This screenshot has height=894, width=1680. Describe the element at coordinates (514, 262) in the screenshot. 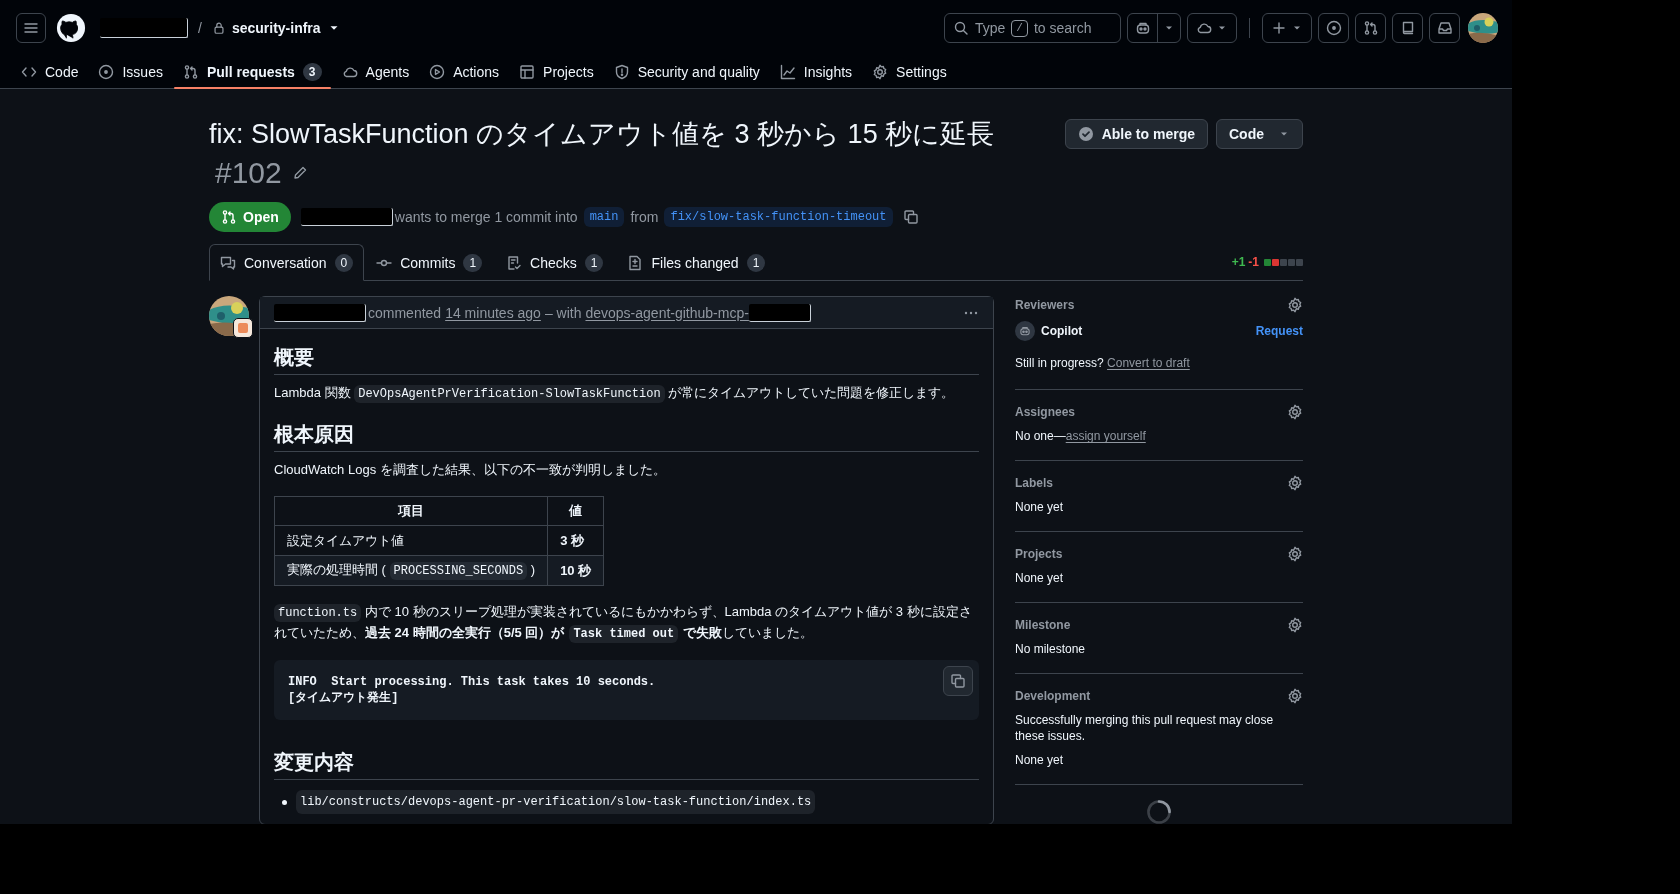

I see `checklist-icon` at that location.